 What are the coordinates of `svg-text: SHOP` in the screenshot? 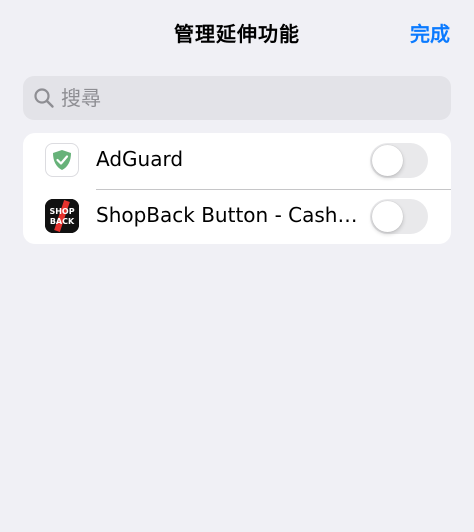 It's located at (61, 211).